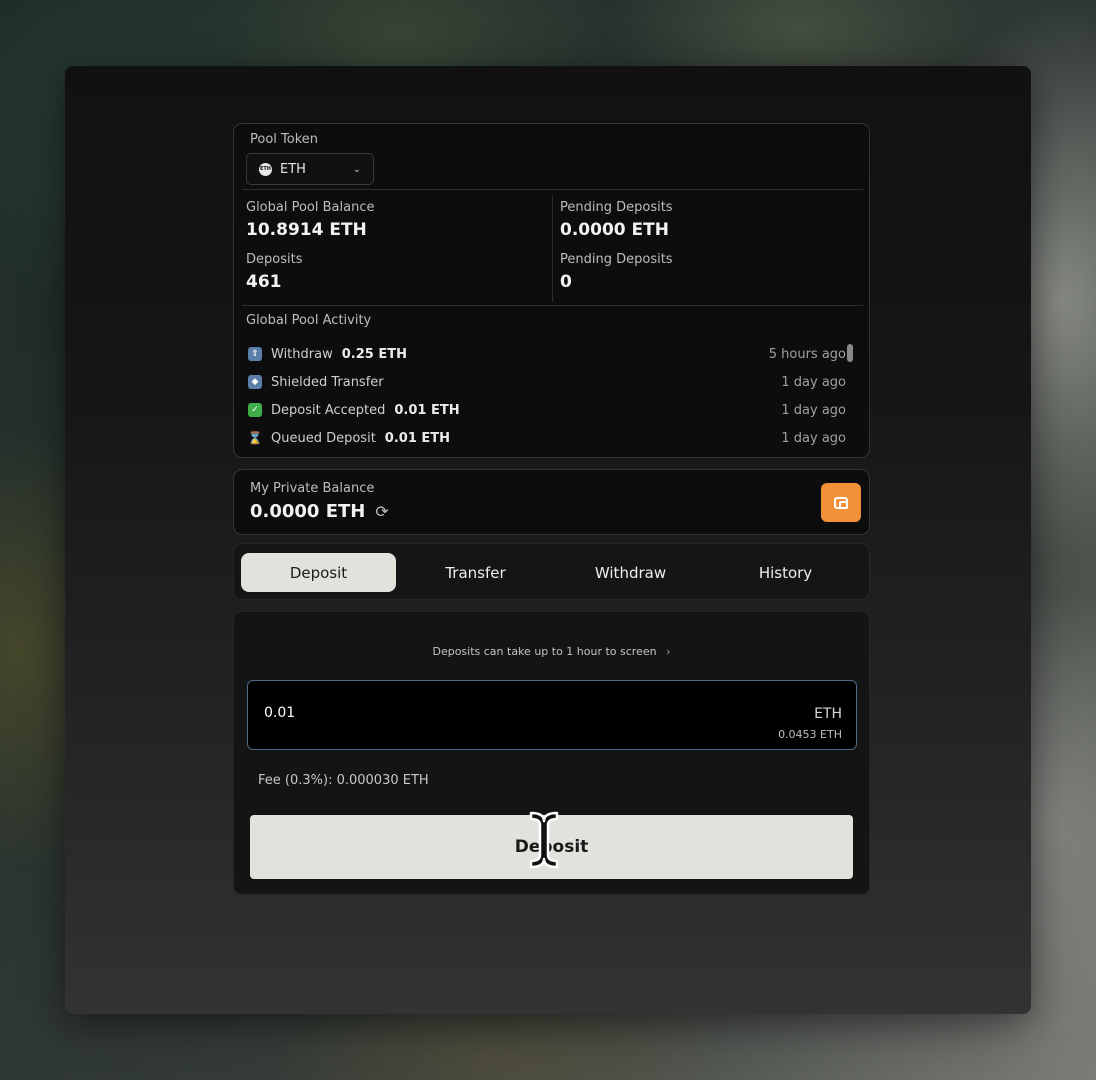 The width and height of the screenshot is (1096, 1080). Describe the element at coordinates (381, 511) in the screenshot. I see `refresh-icon: ⟳` at that location.